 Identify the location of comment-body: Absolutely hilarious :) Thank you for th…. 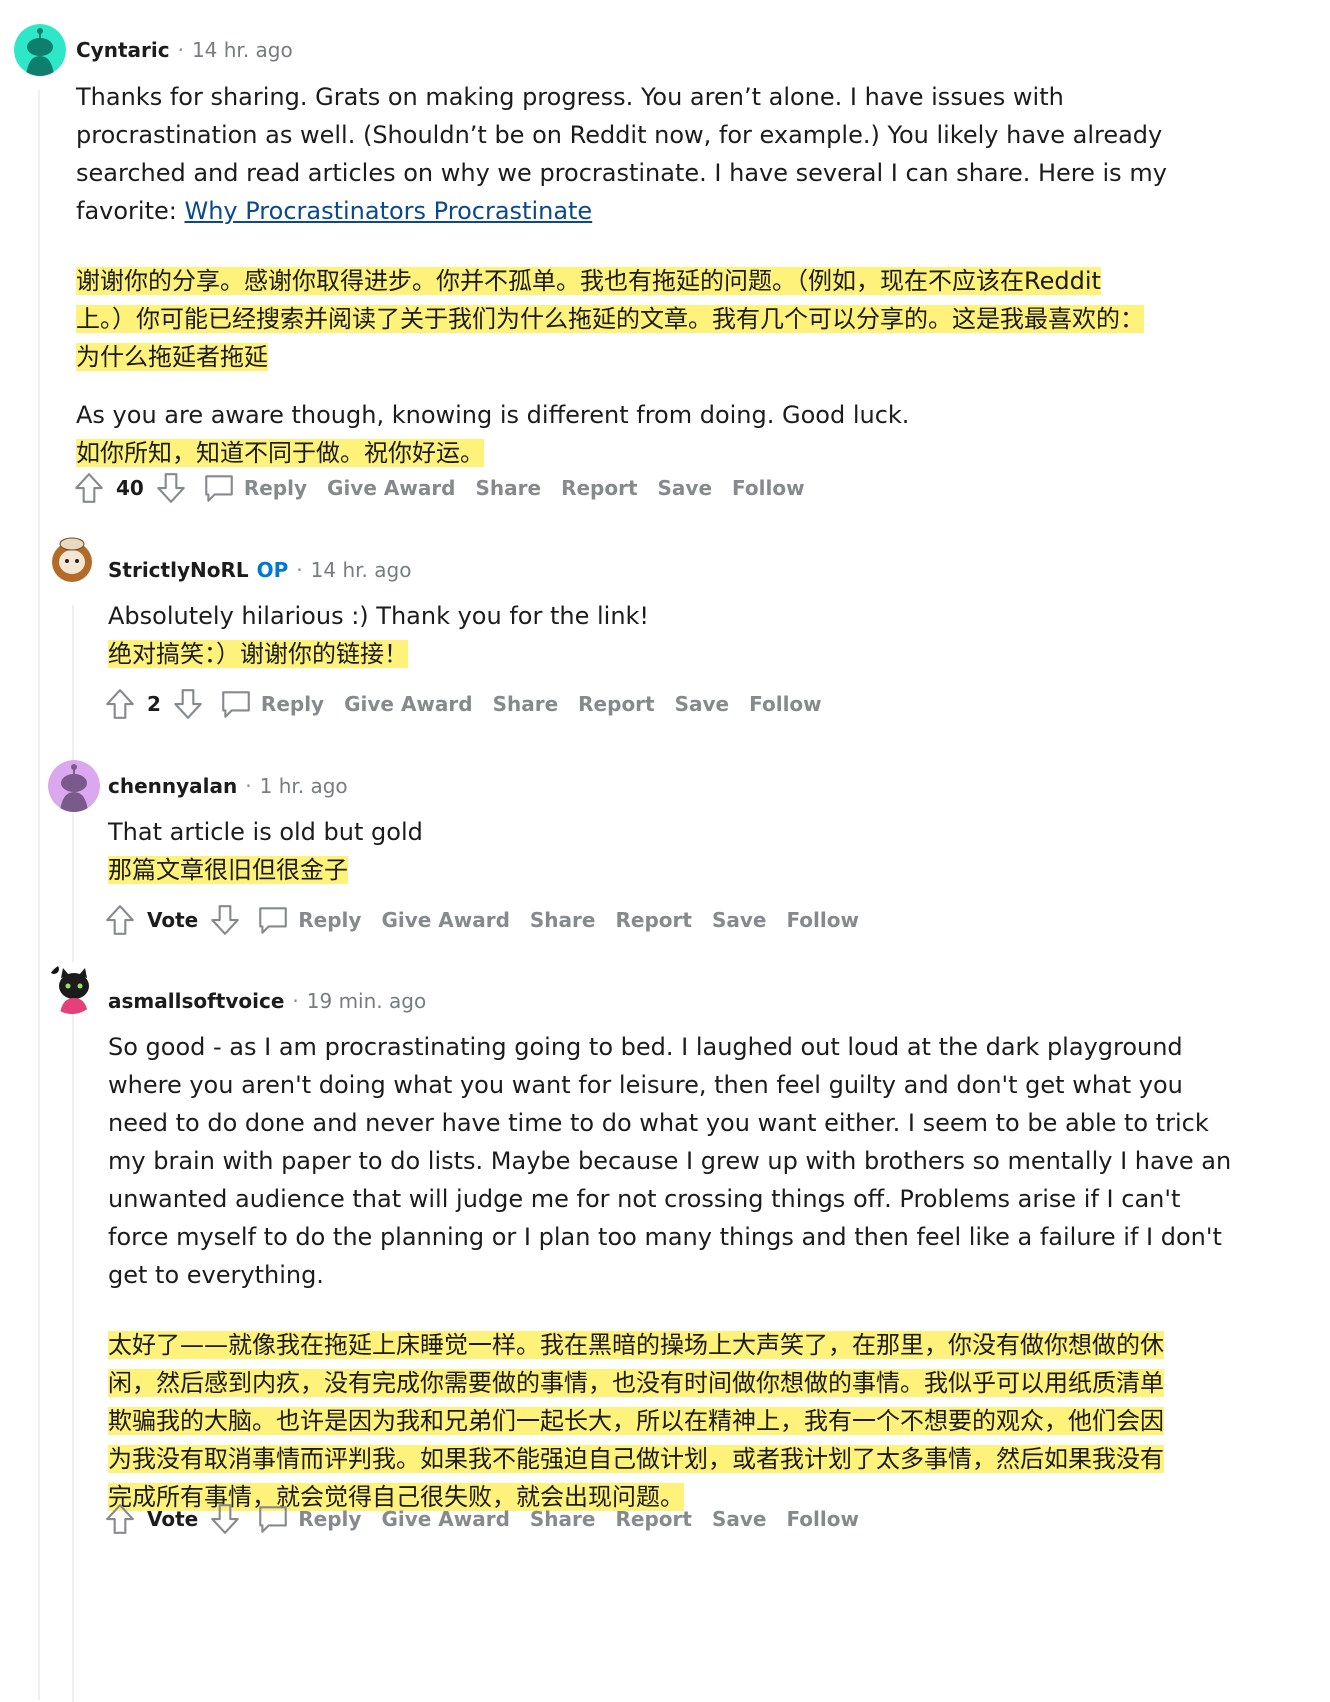
(658, 635).